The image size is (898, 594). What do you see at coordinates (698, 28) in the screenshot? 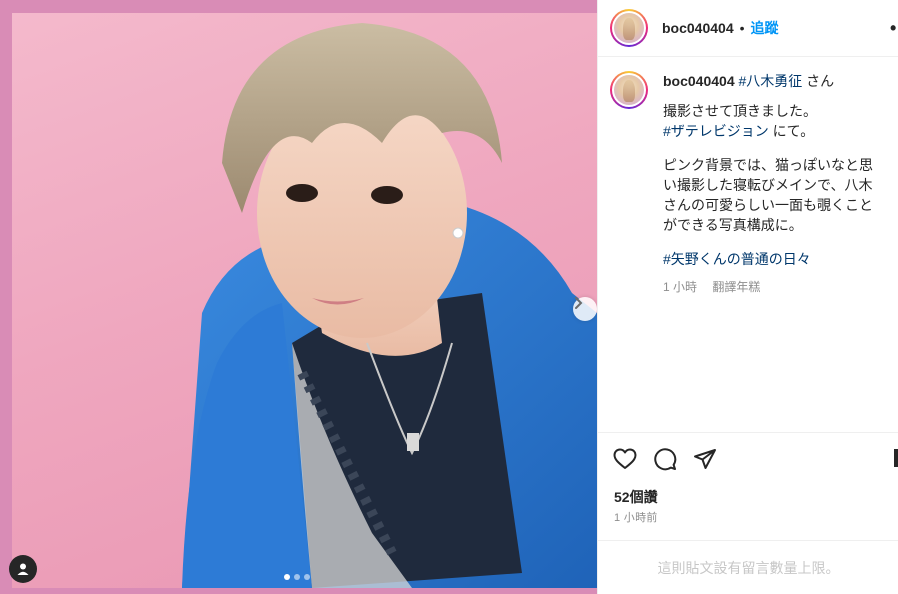
I see `post-username: boc040404` at bounding box center [698, 28].